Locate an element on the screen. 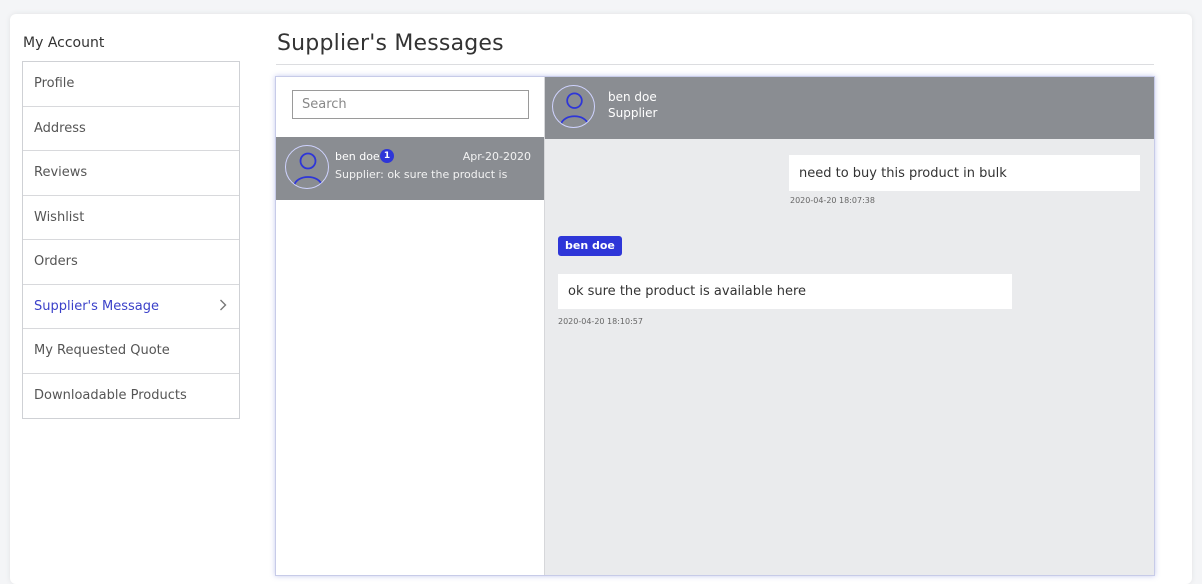 The height and width of the screenshot is (584, 1202). message-outgoing: need to buy this product in bulk is located at coordinates (964, 173).